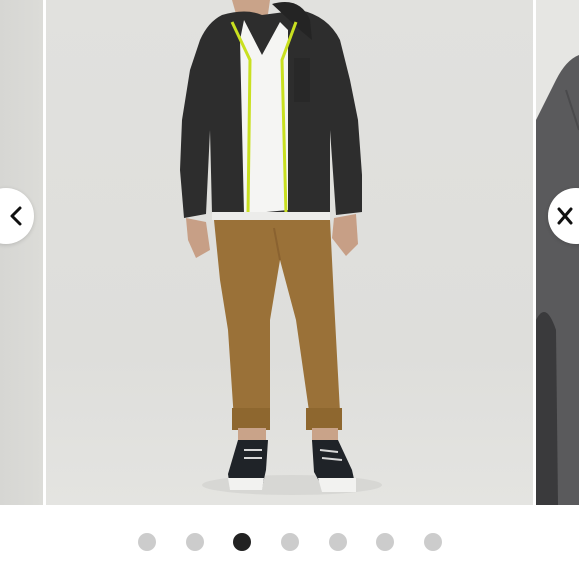  What do you see at coordinates (242, 542) in the screenshot?
I see `pagination-dot-3-active` at bounding box center [242, 542].